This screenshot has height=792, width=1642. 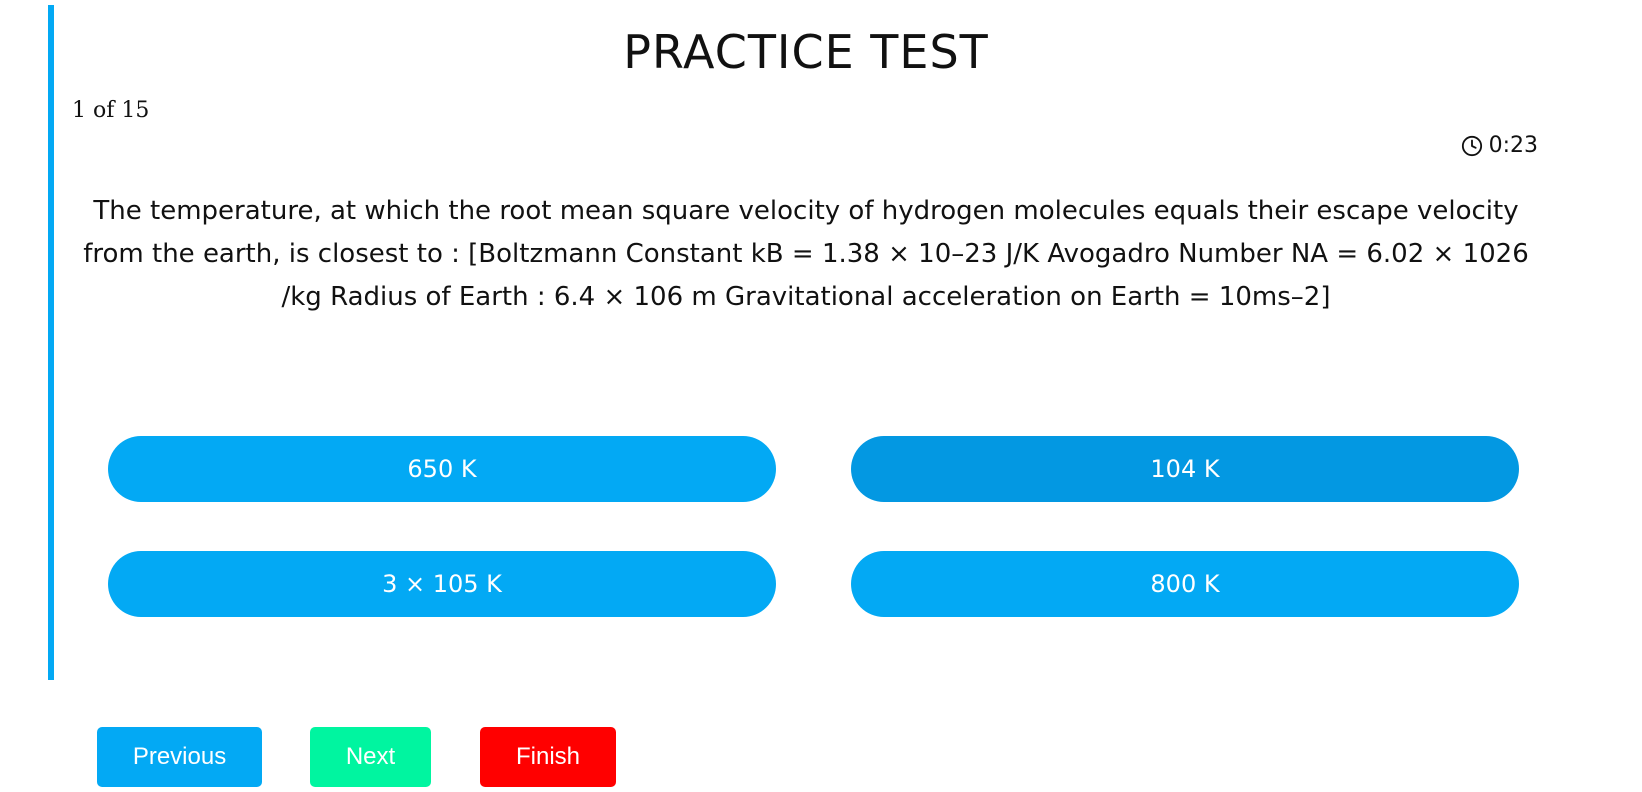 I want to click on clock-icon, so click(x=1472, y=146).